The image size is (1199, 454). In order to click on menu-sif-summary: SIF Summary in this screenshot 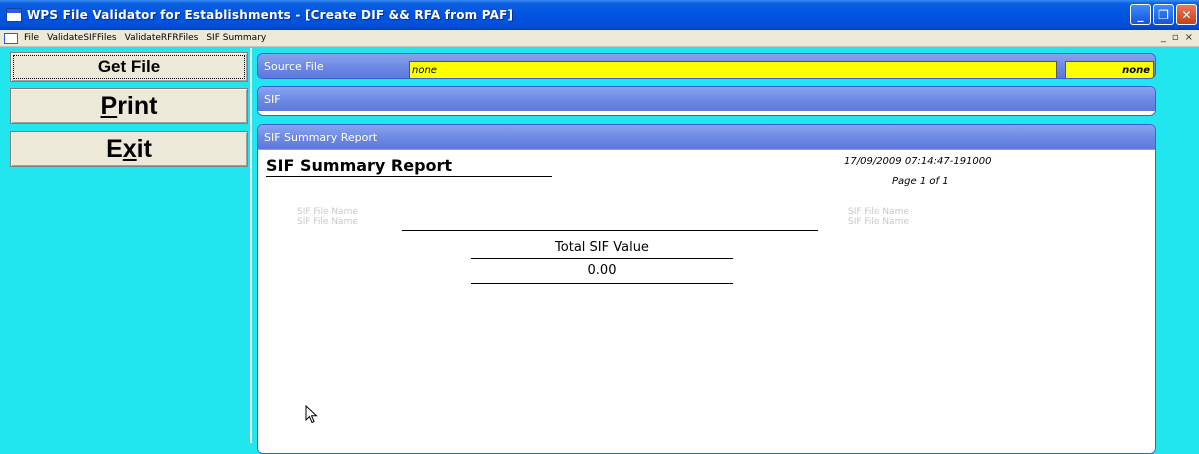, I will do `click(236, 38)`.